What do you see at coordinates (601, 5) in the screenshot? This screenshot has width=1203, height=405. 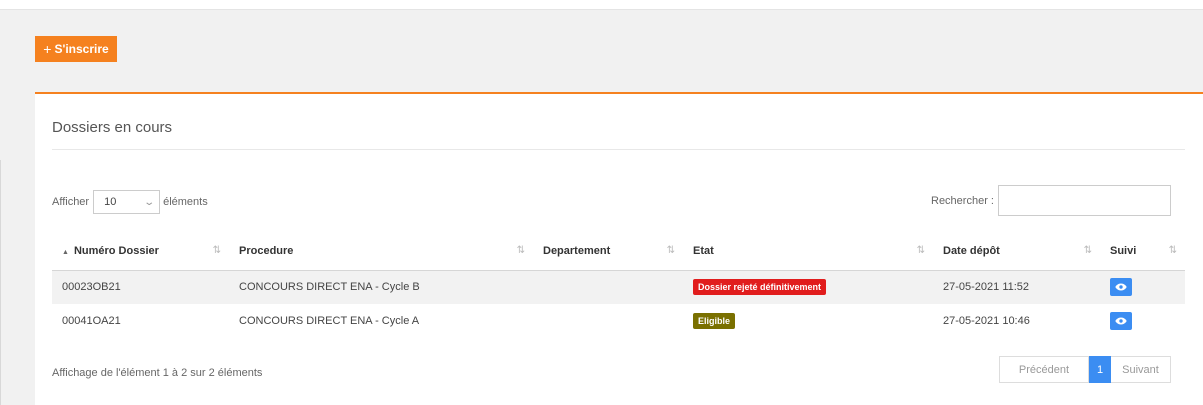 I see `top-strip` at bounding box center [601, 5].